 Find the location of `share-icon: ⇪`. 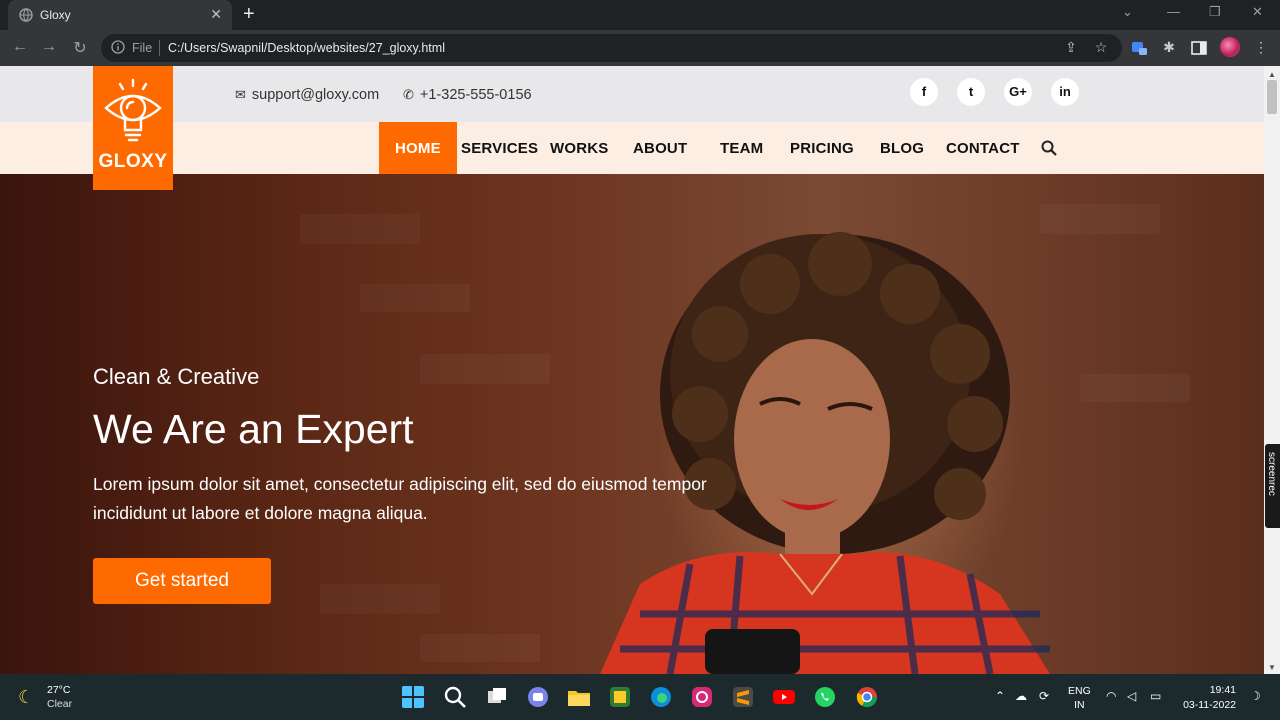

share-icon: ⇪ is located at coordinates (1071, 48).